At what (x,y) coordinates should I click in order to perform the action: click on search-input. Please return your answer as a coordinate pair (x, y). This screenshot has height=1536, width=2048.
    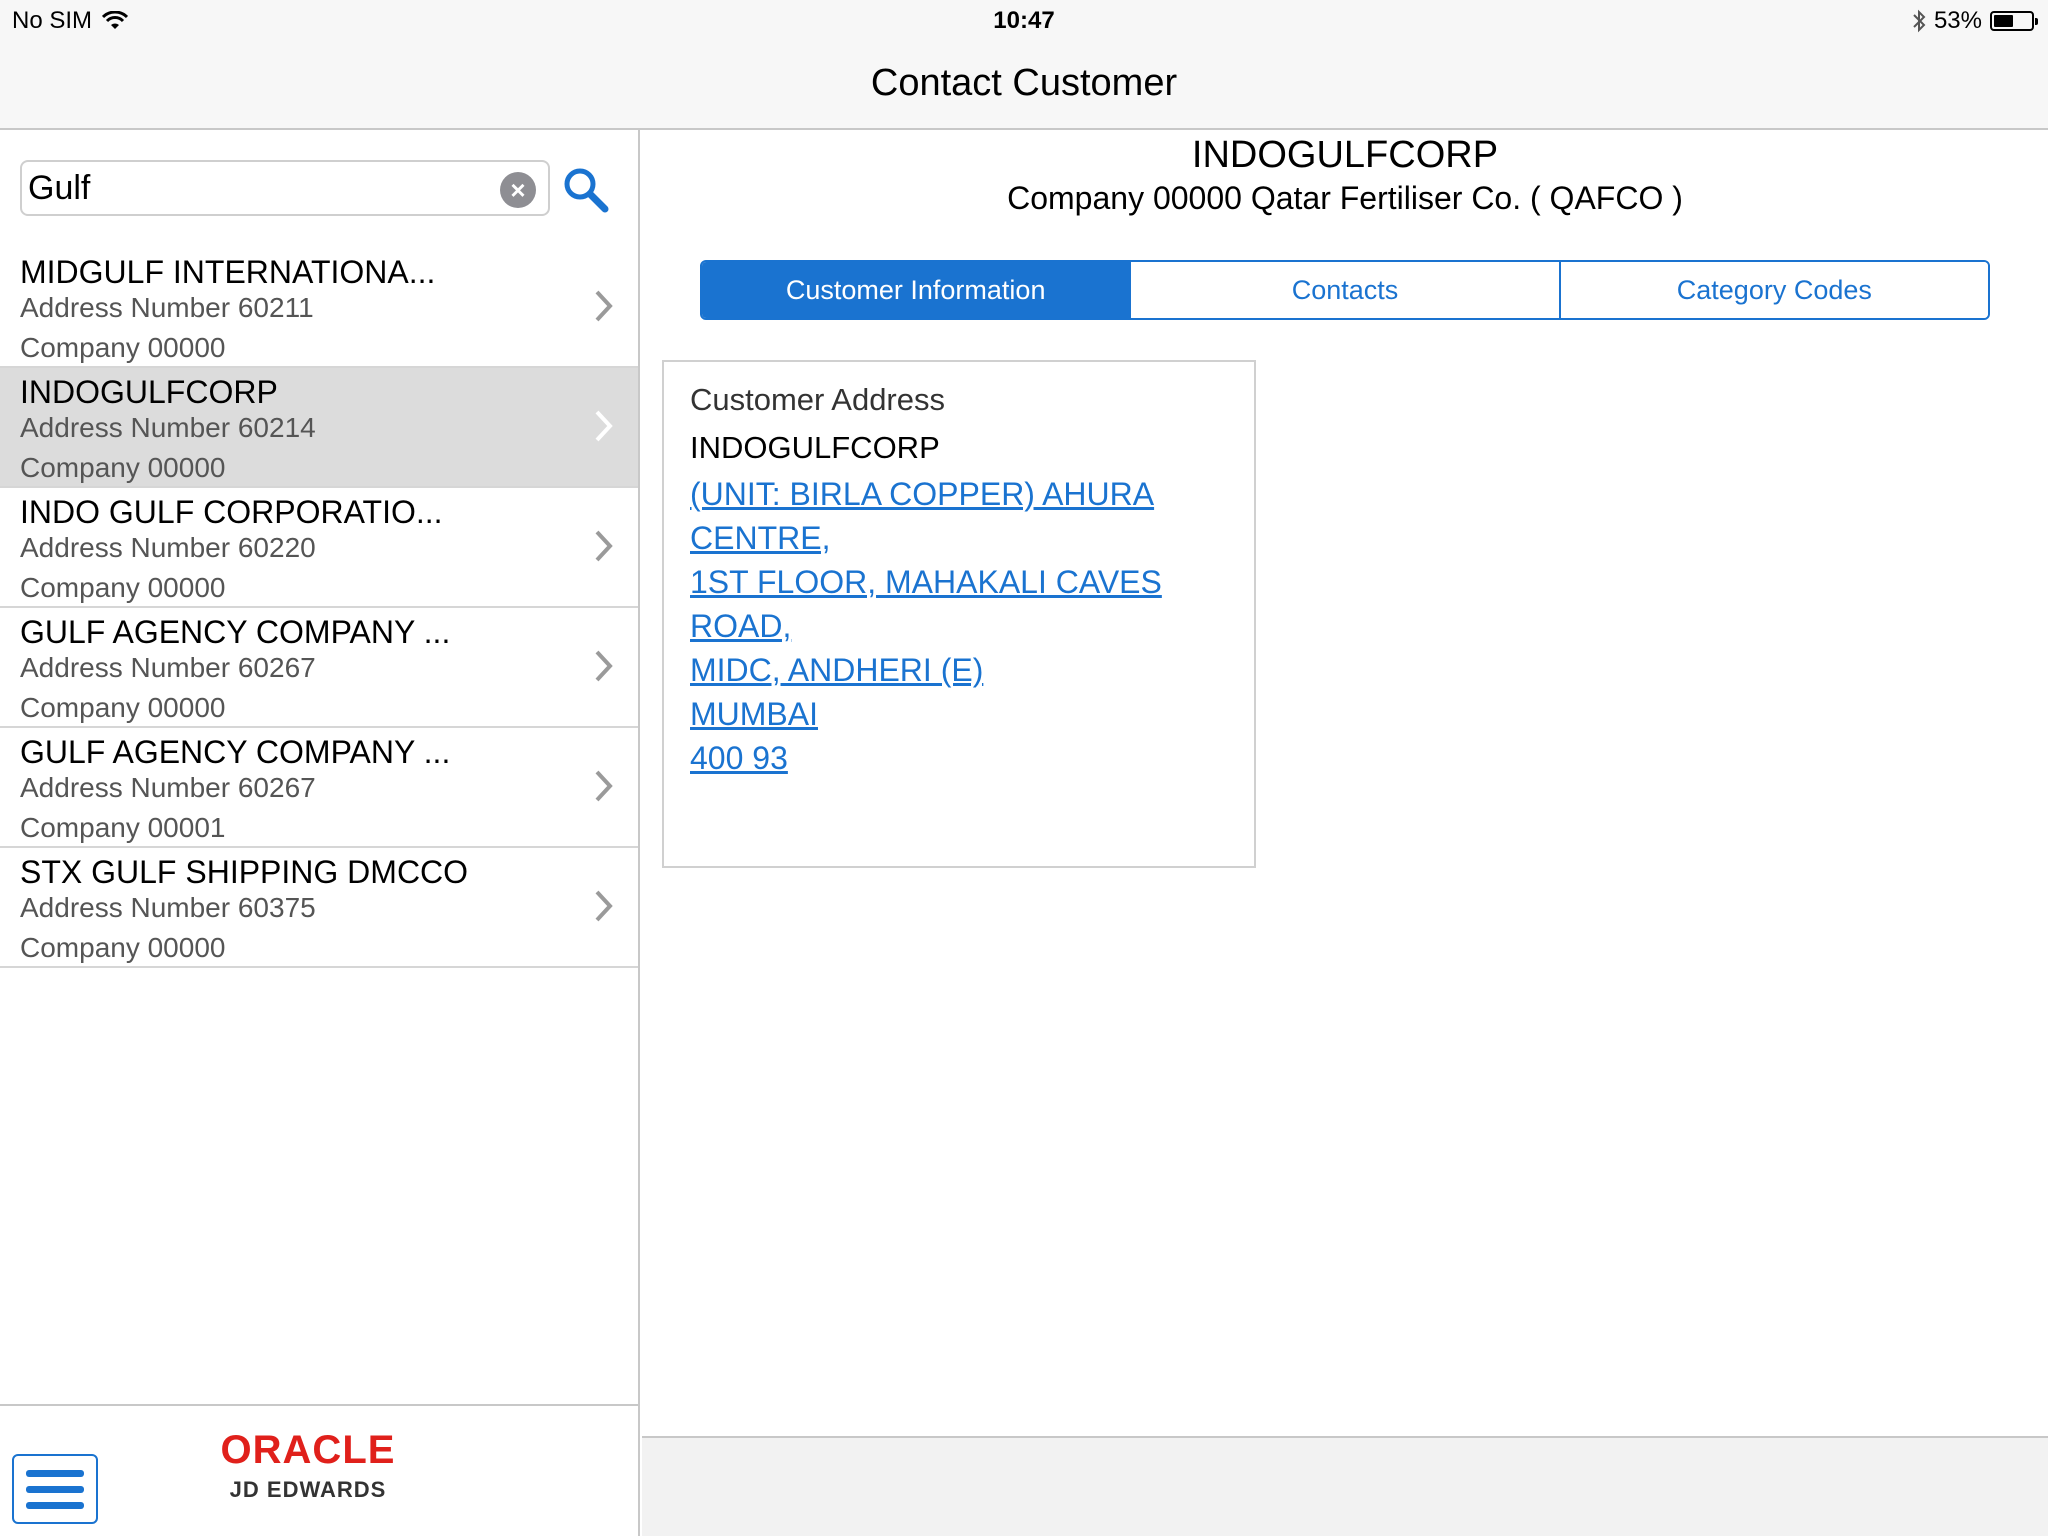
    Looking at the image, I should click on (263, 188).